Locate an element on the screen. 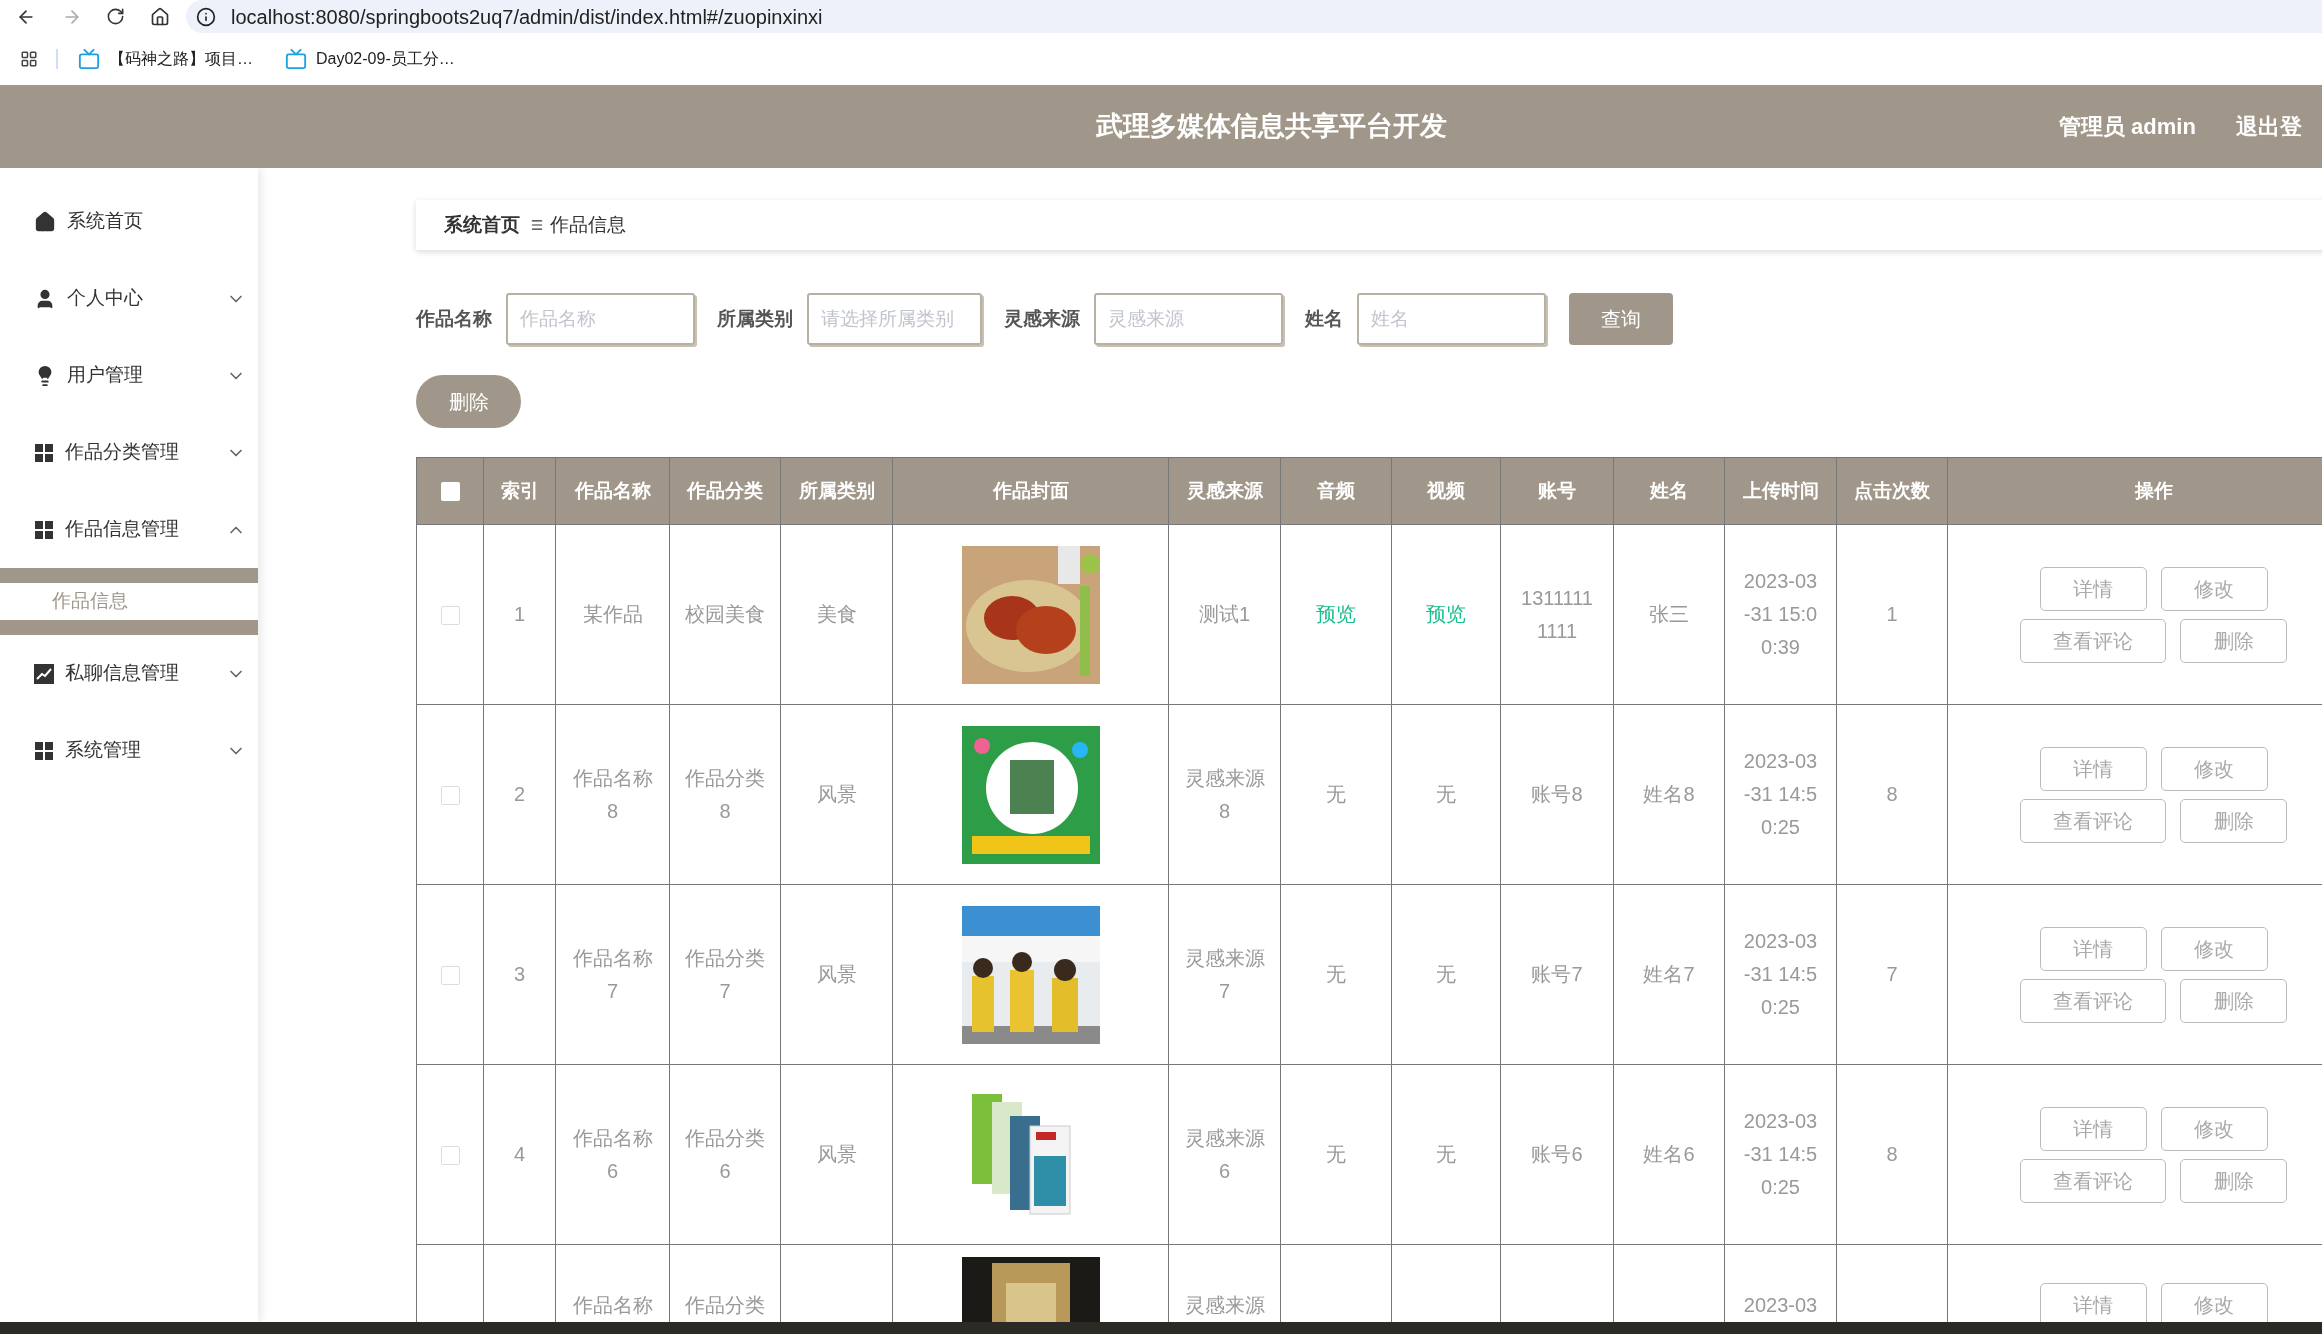 The height and width of the screenshot is (1334, 2322). search-field: 灵感来源 is located at coordinates (1188, 319).